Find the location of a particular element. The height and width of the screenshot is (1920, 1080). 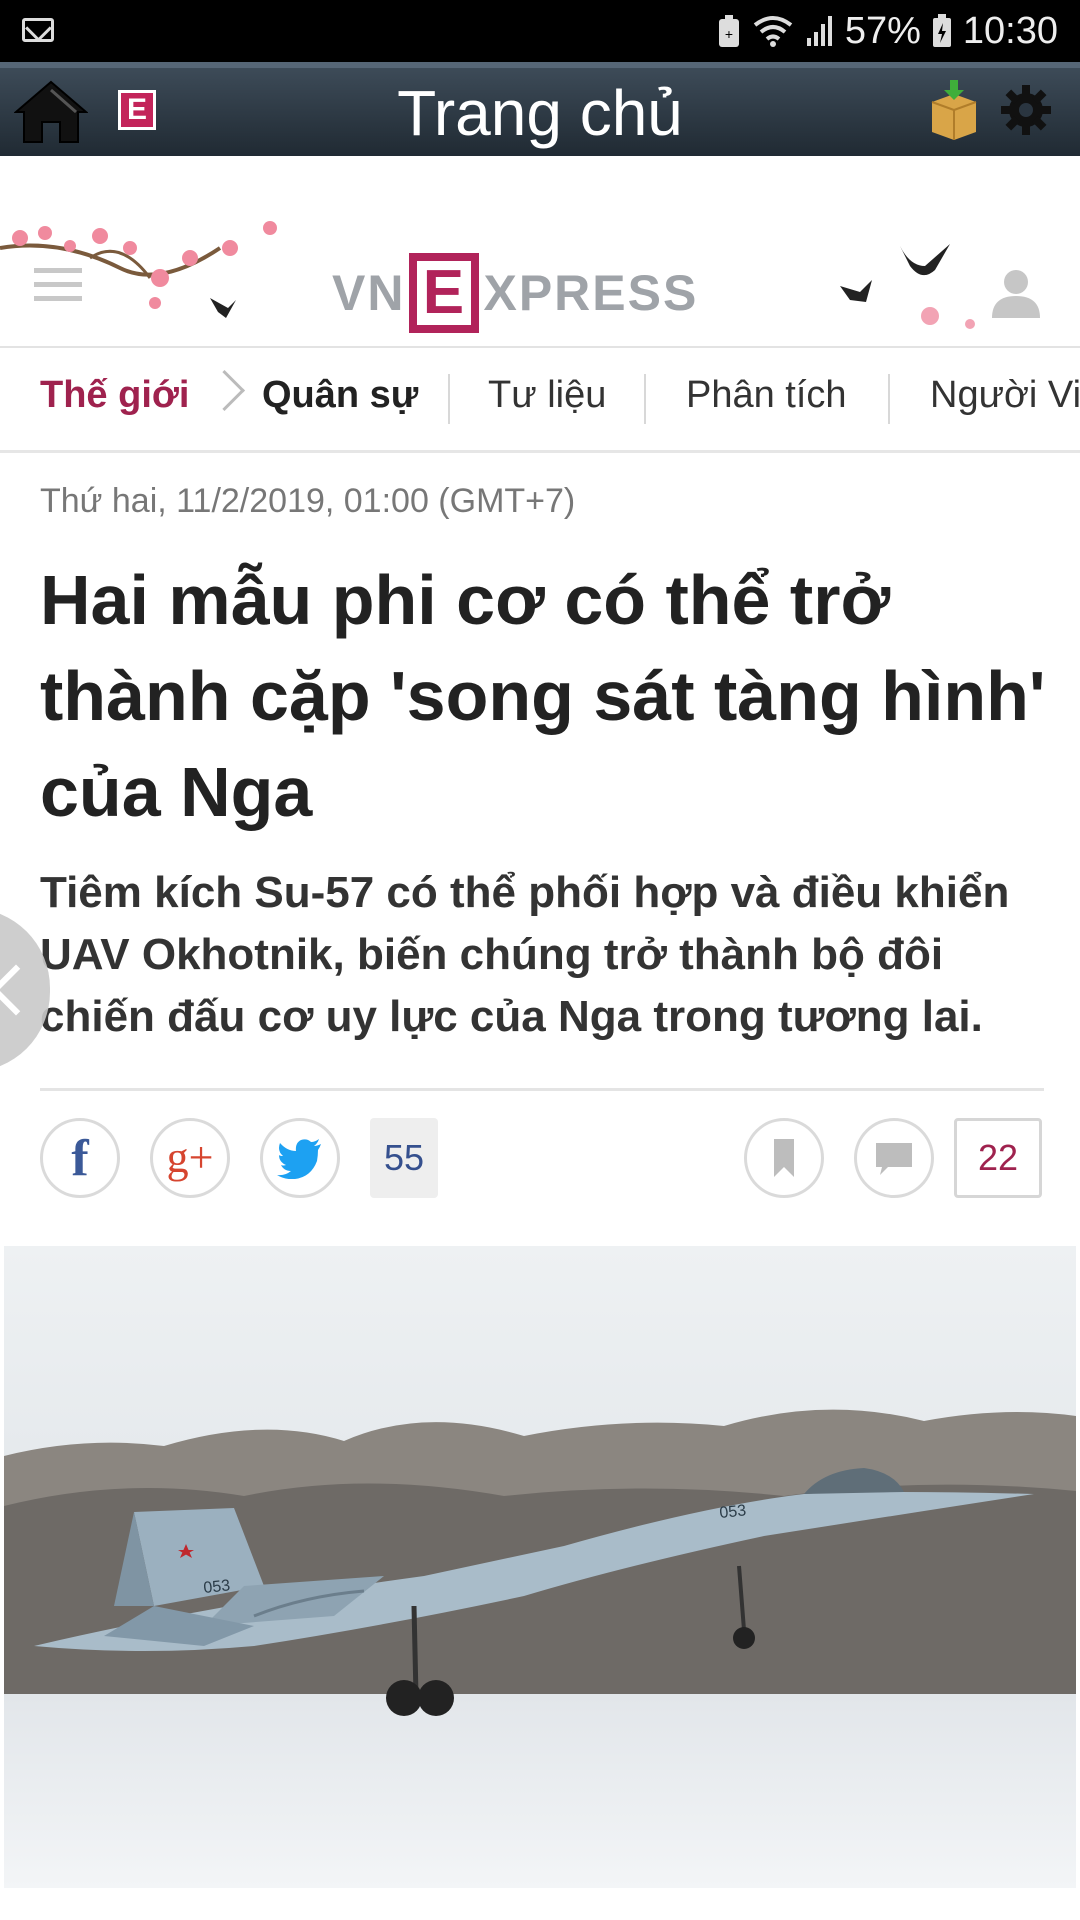

twitter-bird-icon is located at coordinates (299, 1159).